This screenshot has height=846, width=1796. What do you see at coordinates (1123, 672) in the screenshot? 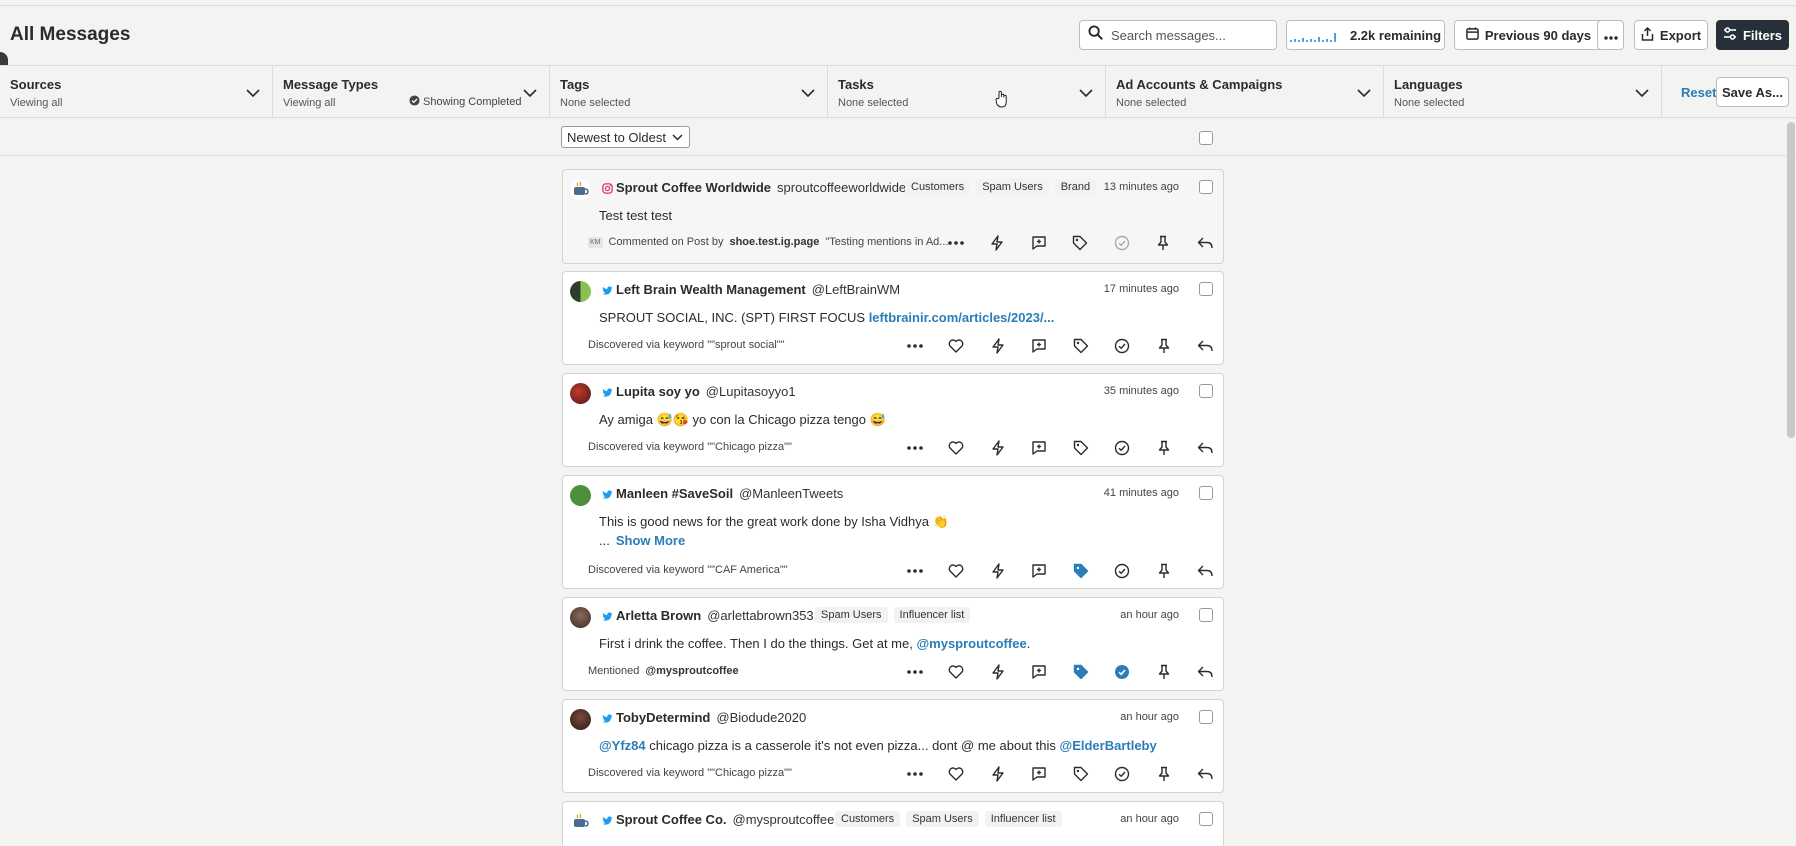
I see `complete-icon-active` at bounding box center [1123, 672].